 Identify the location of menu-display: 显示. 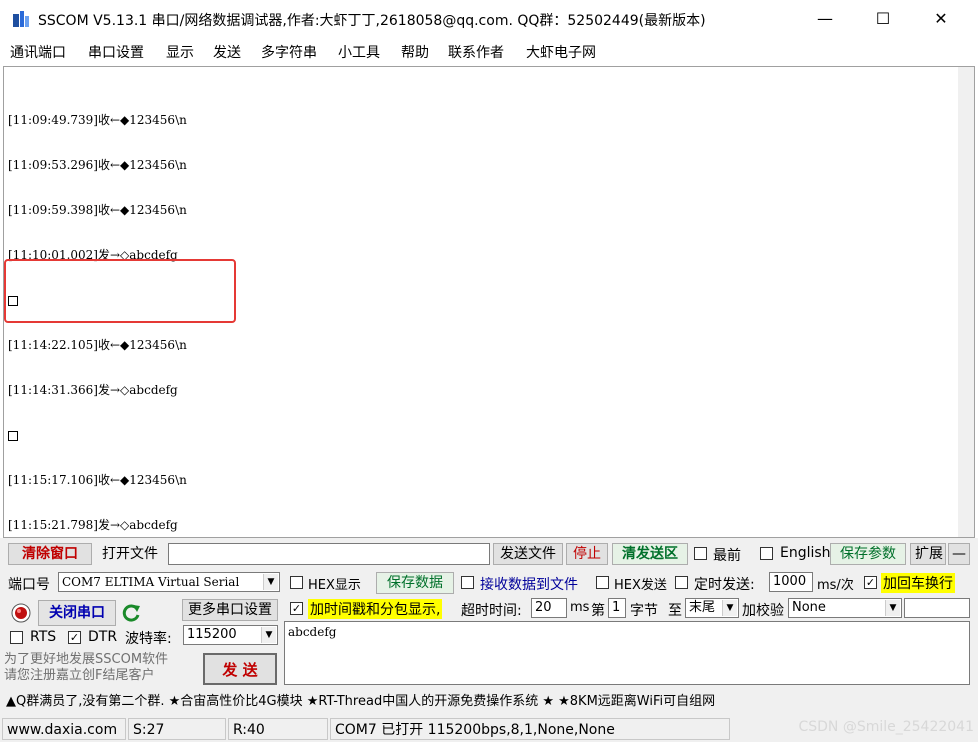
(180, 52).